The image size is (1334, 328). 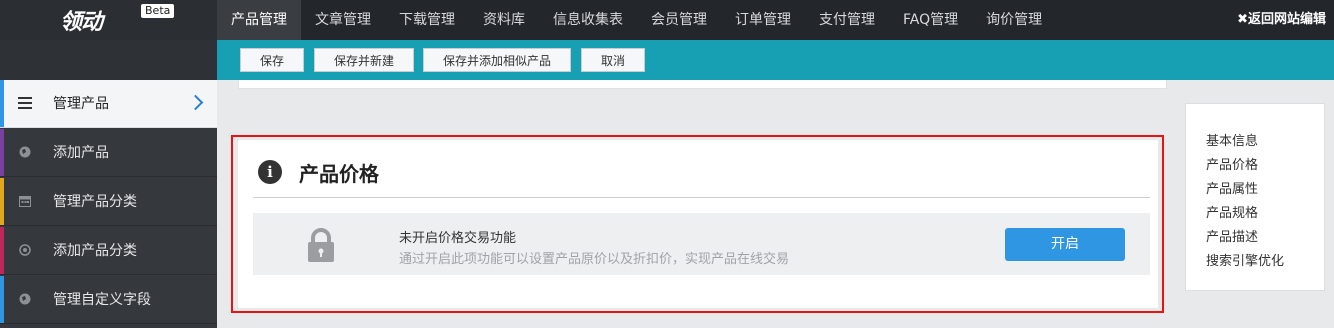 I want to click on save-and-new-button: 保存并新建, so click(x=364, y=60).